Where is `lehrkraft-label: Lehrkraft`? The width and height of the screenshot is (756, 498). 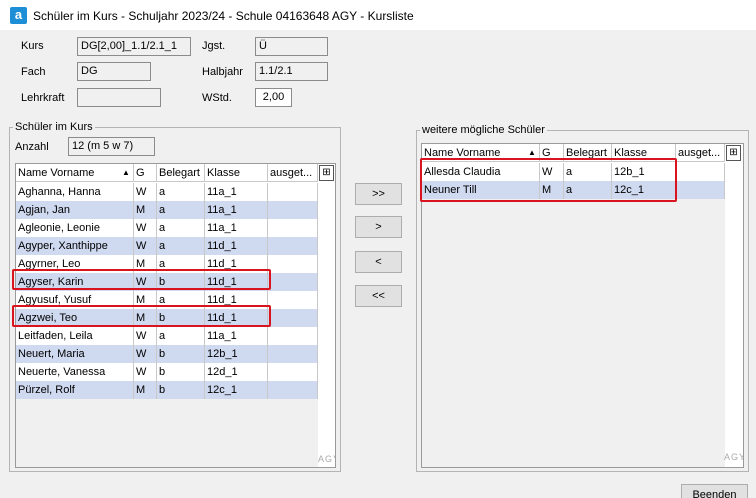 lehrkraft-label: Lehrkraft is located at coordinates (43, 98).